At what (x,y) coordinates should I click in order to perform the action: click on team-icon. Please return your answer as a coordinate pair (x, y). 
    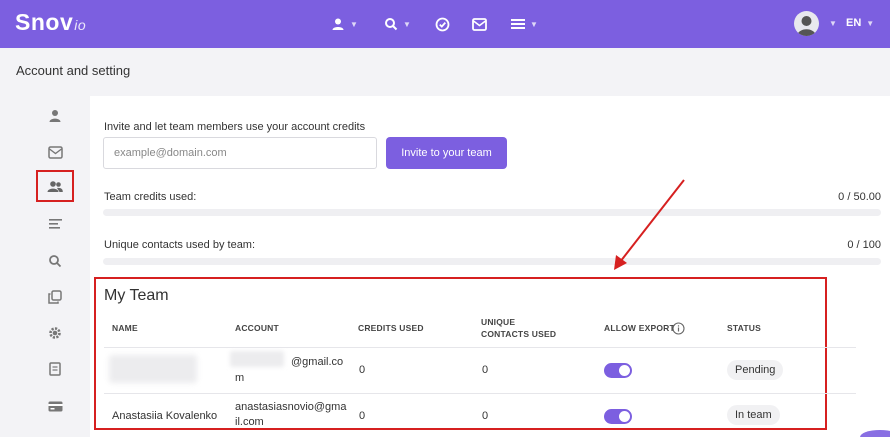
    Looking at the image, I should click on (55, 186).